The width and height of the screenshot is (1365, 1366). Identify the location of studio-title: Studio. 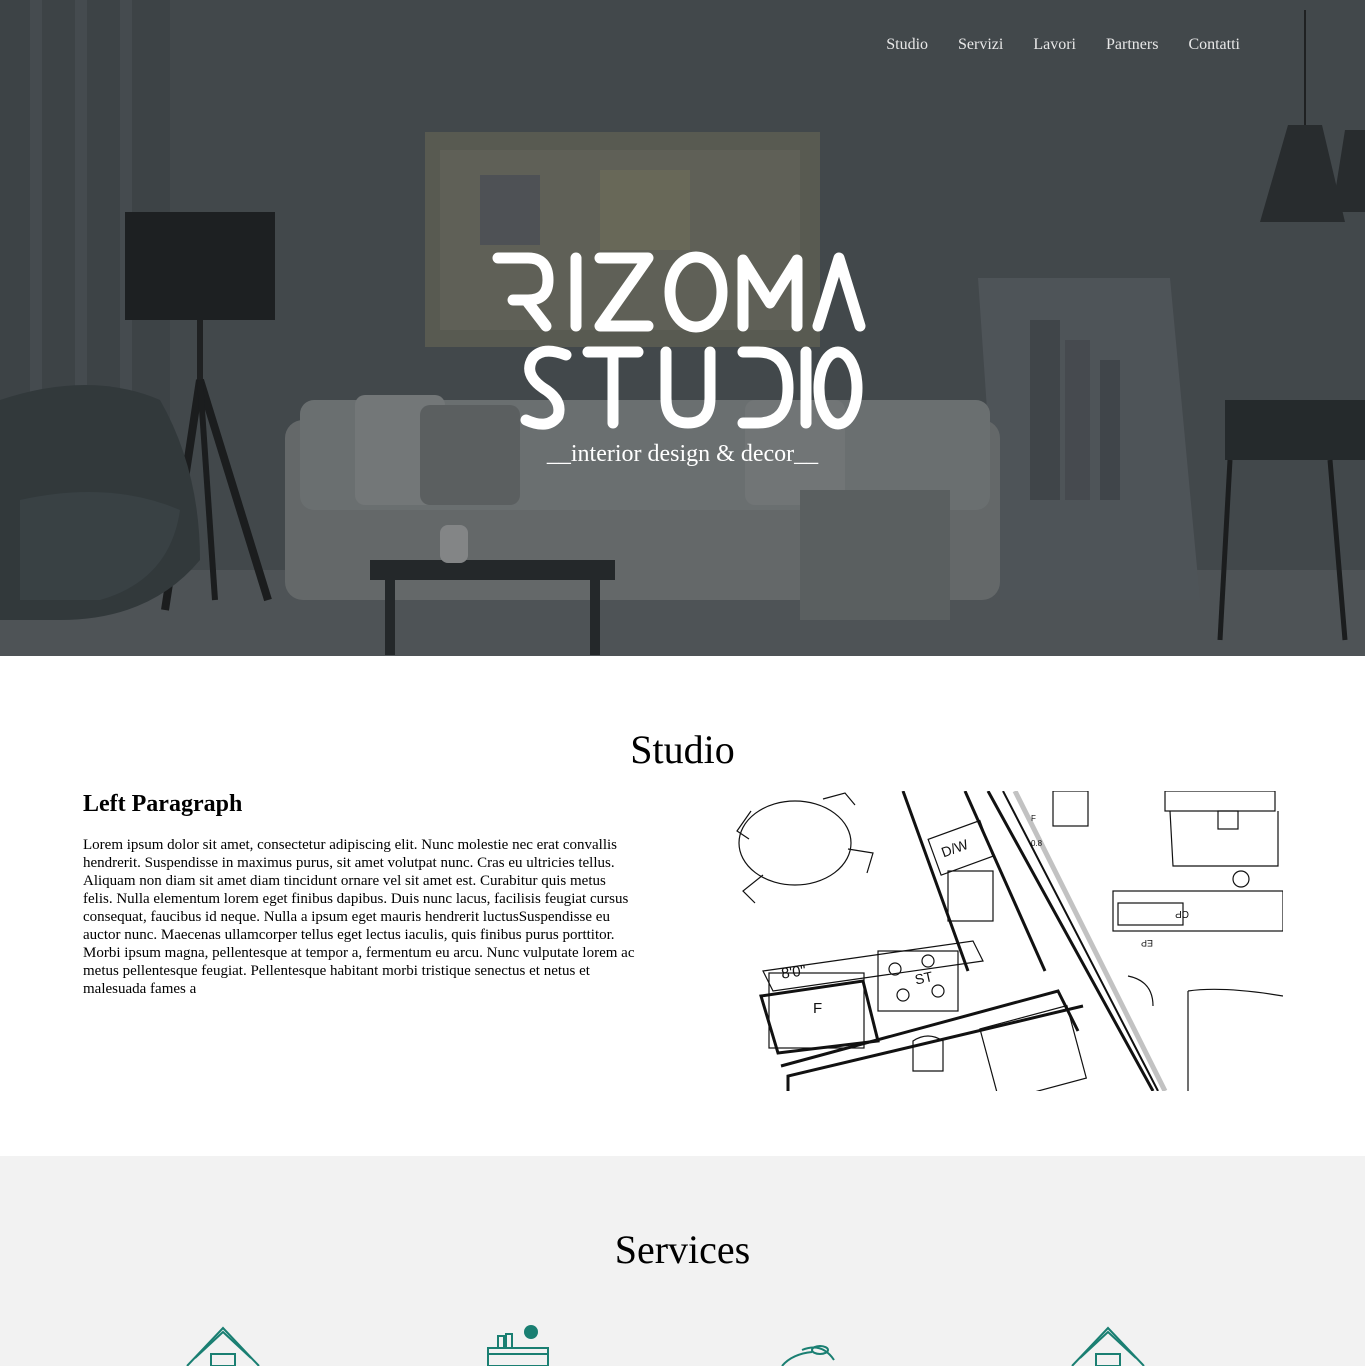
(682, 749).